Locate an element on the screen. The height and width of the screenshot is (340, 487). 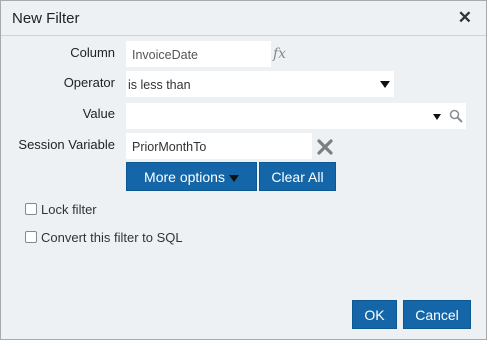
column-label: Column is located at coordinates (92, 52).